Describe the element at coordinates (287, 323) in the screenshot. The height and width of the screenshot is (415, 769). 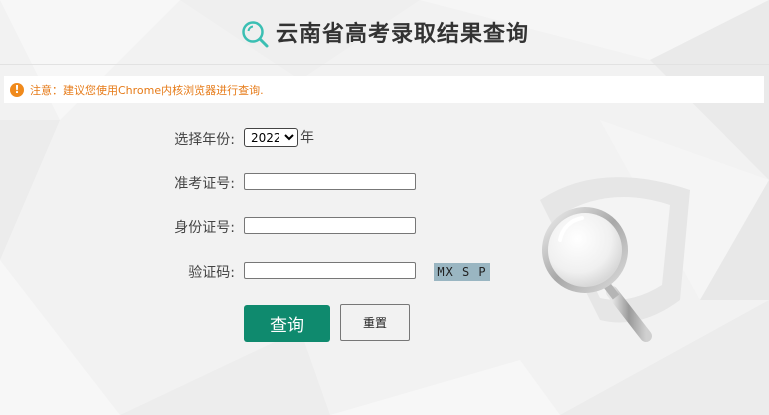
I see `query-button: 查询` at that location.